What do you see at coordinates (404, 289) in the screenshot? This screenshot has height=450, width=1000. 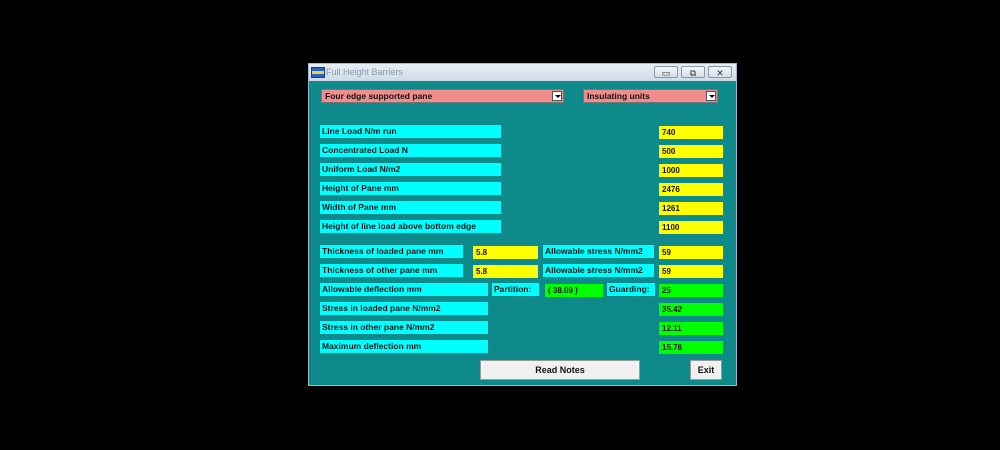 I see `allowable-deflection-label: Allowable deflection mm` at bounding box center [404, 289].